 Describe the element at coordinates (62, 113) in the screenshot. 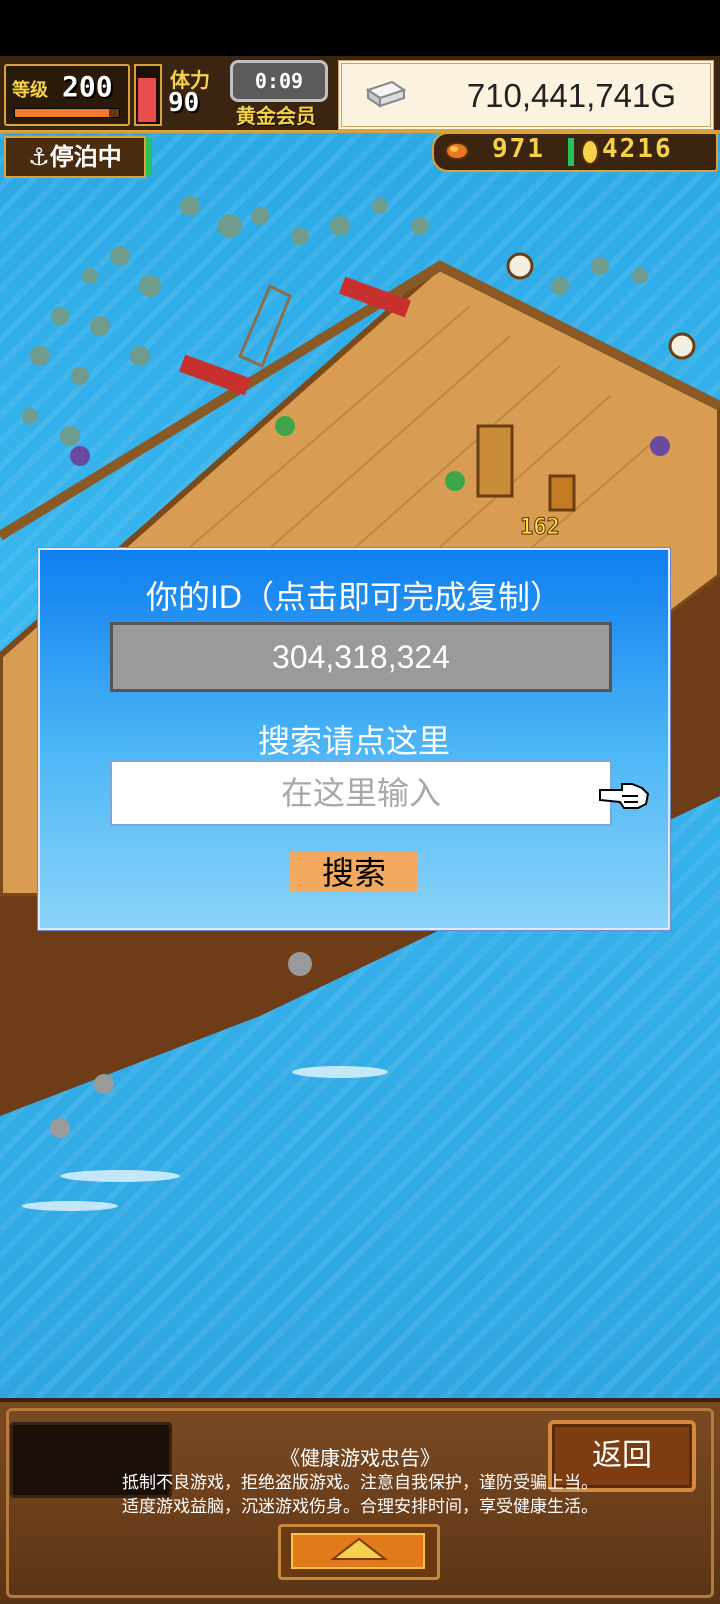

I see `level-progress-fill` at that location.